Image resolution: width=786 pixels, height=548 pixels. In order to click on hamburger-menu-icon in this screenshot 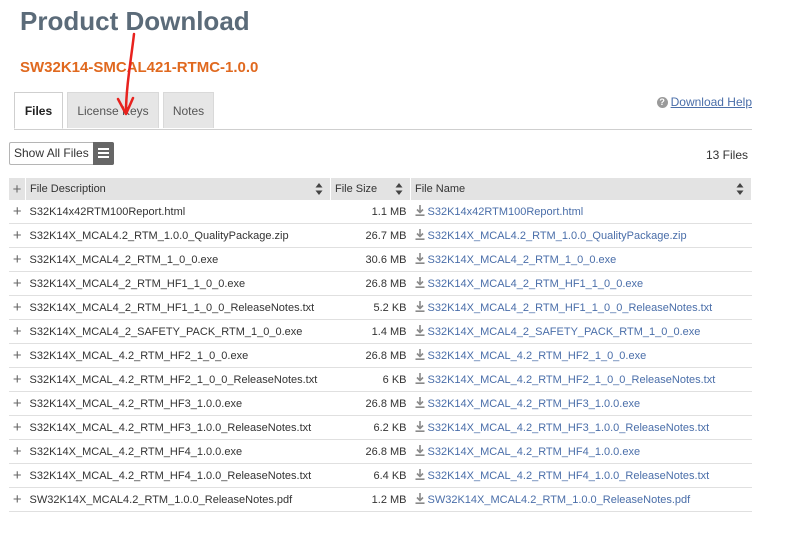, I will do `click(103, 153)`.